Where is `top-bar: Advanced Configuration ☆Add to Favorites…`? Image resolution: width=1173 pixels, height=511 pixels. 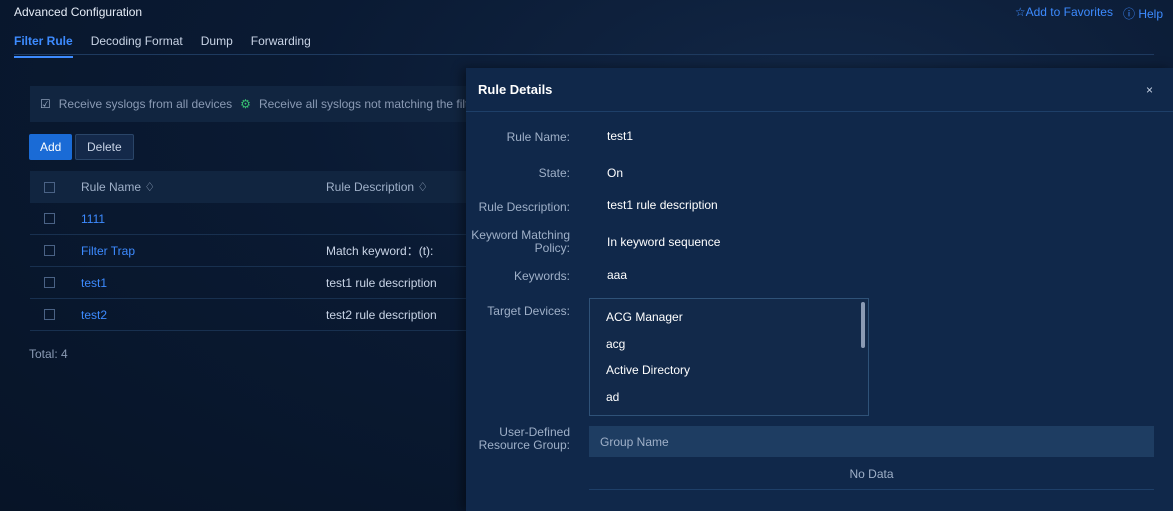
top-bar: Advanced Configuration ☆Add to Favorites… is located at coordinates (586, 13).